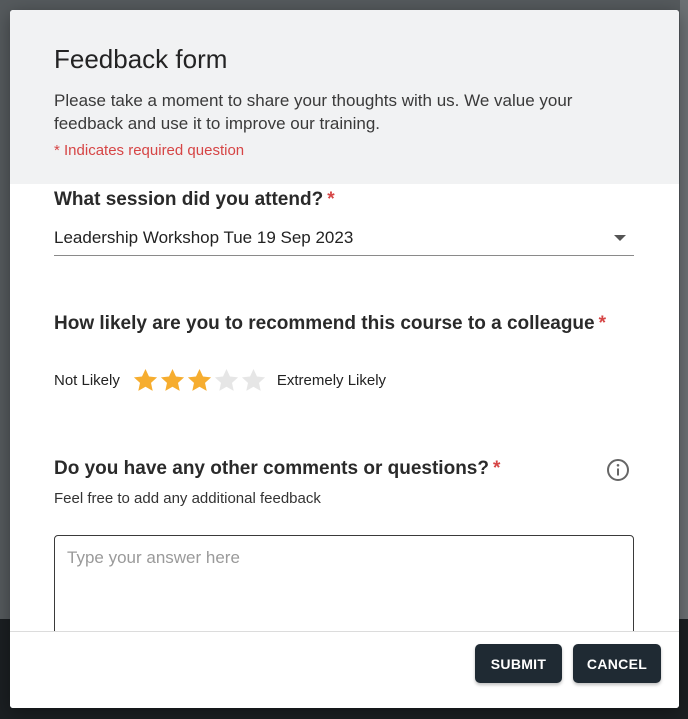  I want to click on session-select-value: Leadership Workshop Tue 19 Sep 2023, so click(204, 237).